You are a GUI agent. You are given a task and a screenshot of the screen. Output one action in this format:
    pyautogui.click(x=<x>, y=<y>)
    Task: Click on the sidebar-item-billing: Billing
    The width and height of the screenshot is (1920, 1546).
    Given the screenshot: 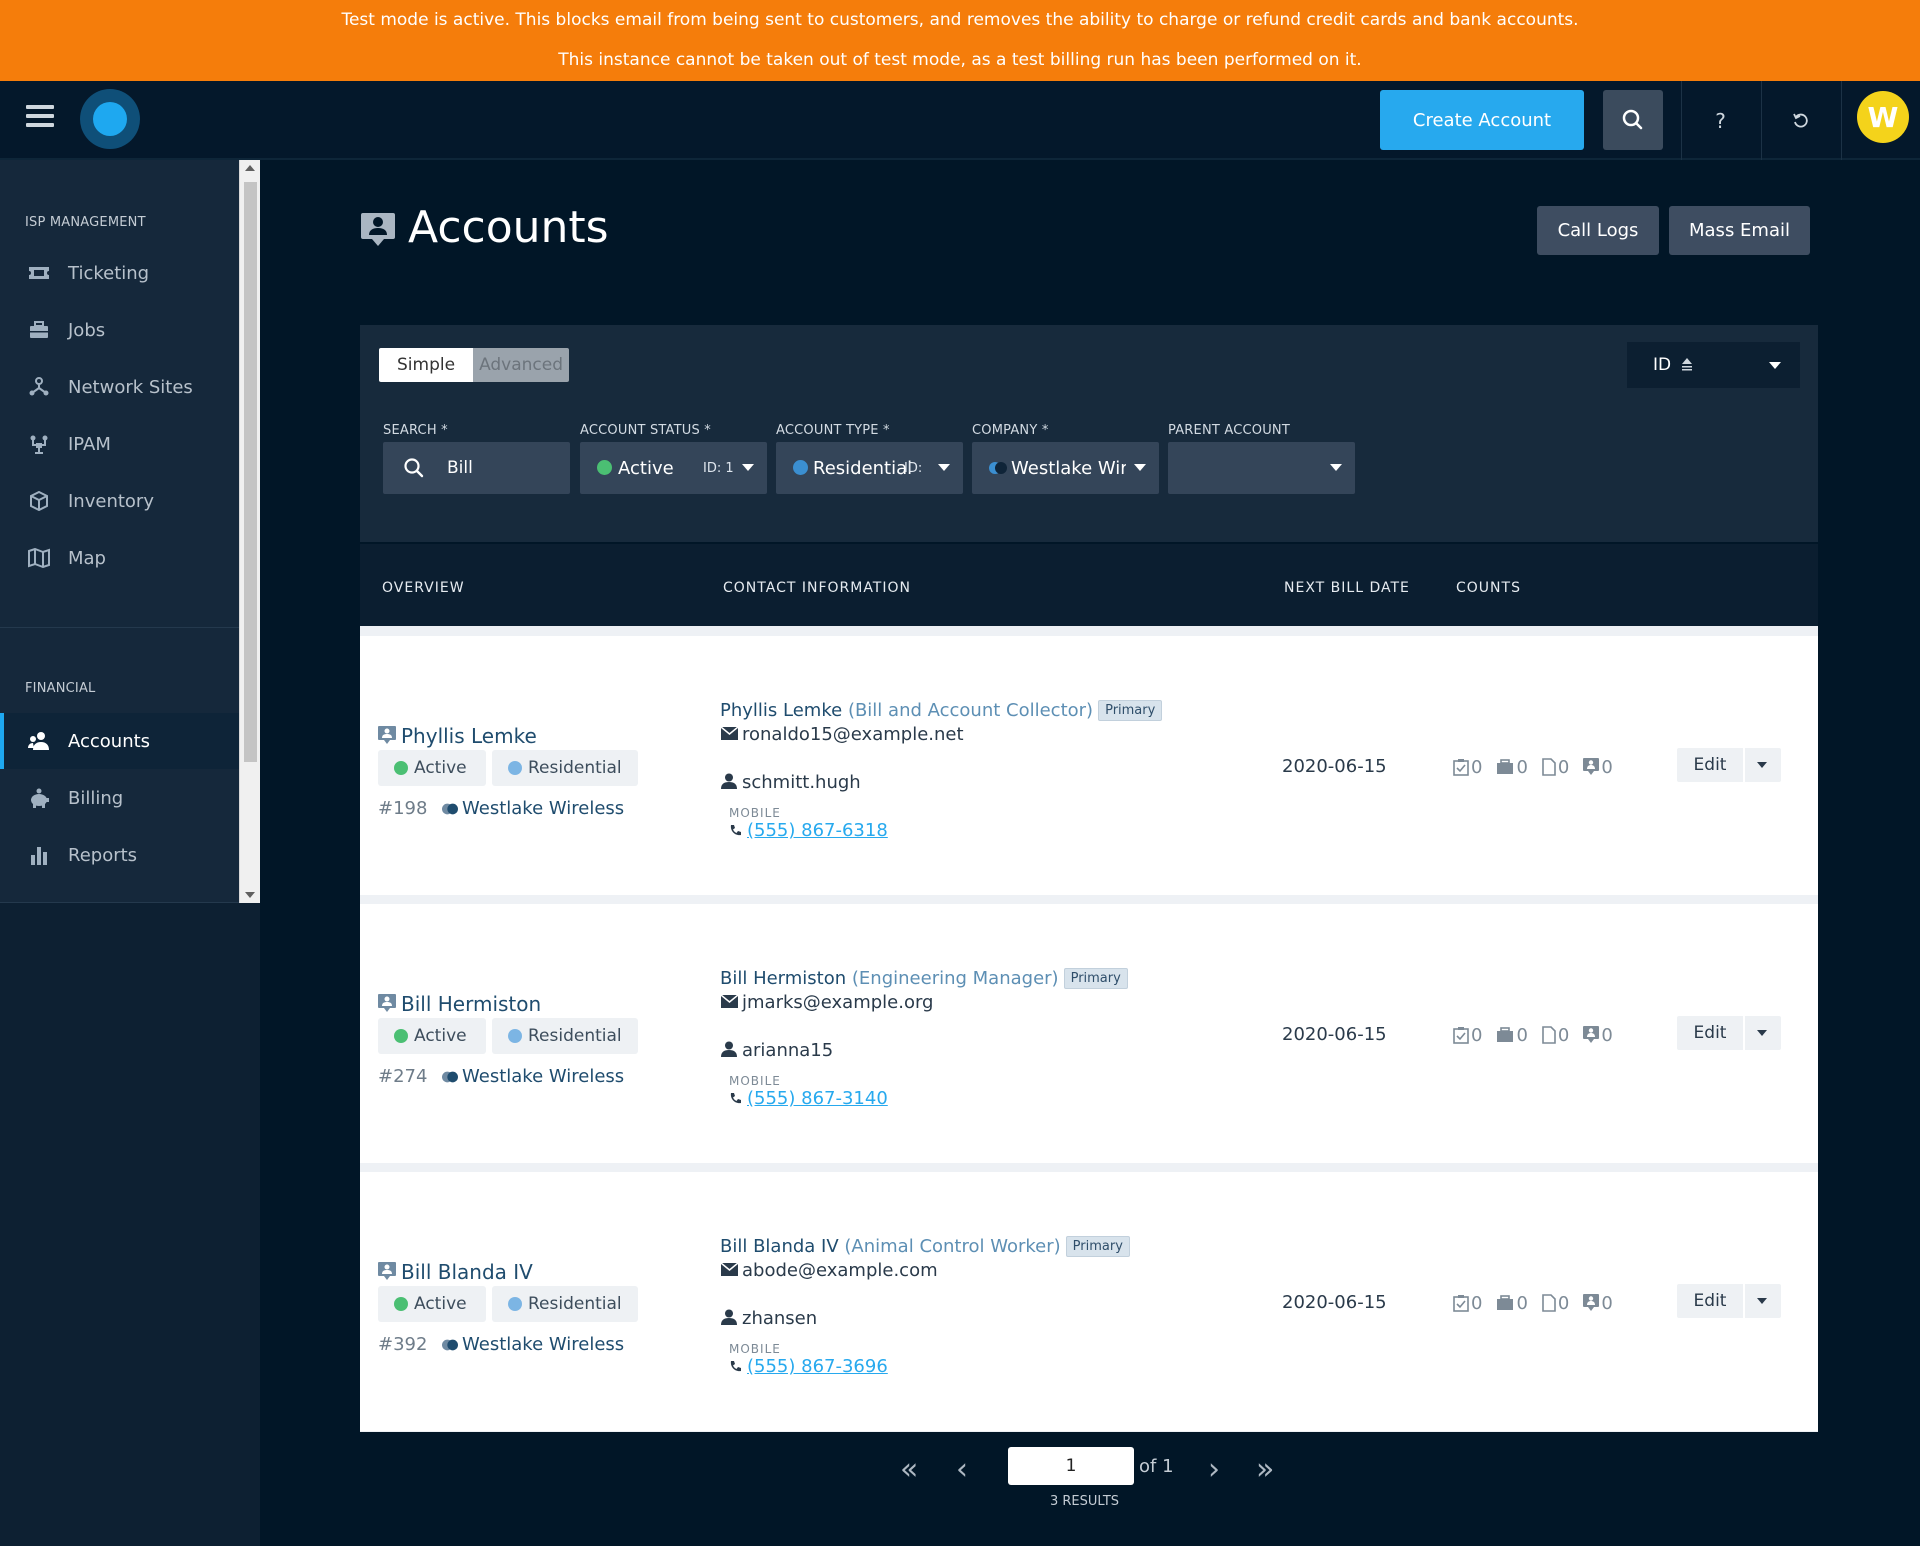 What is the action you would take?
    pyautogui.click(x=119, y=798)
    